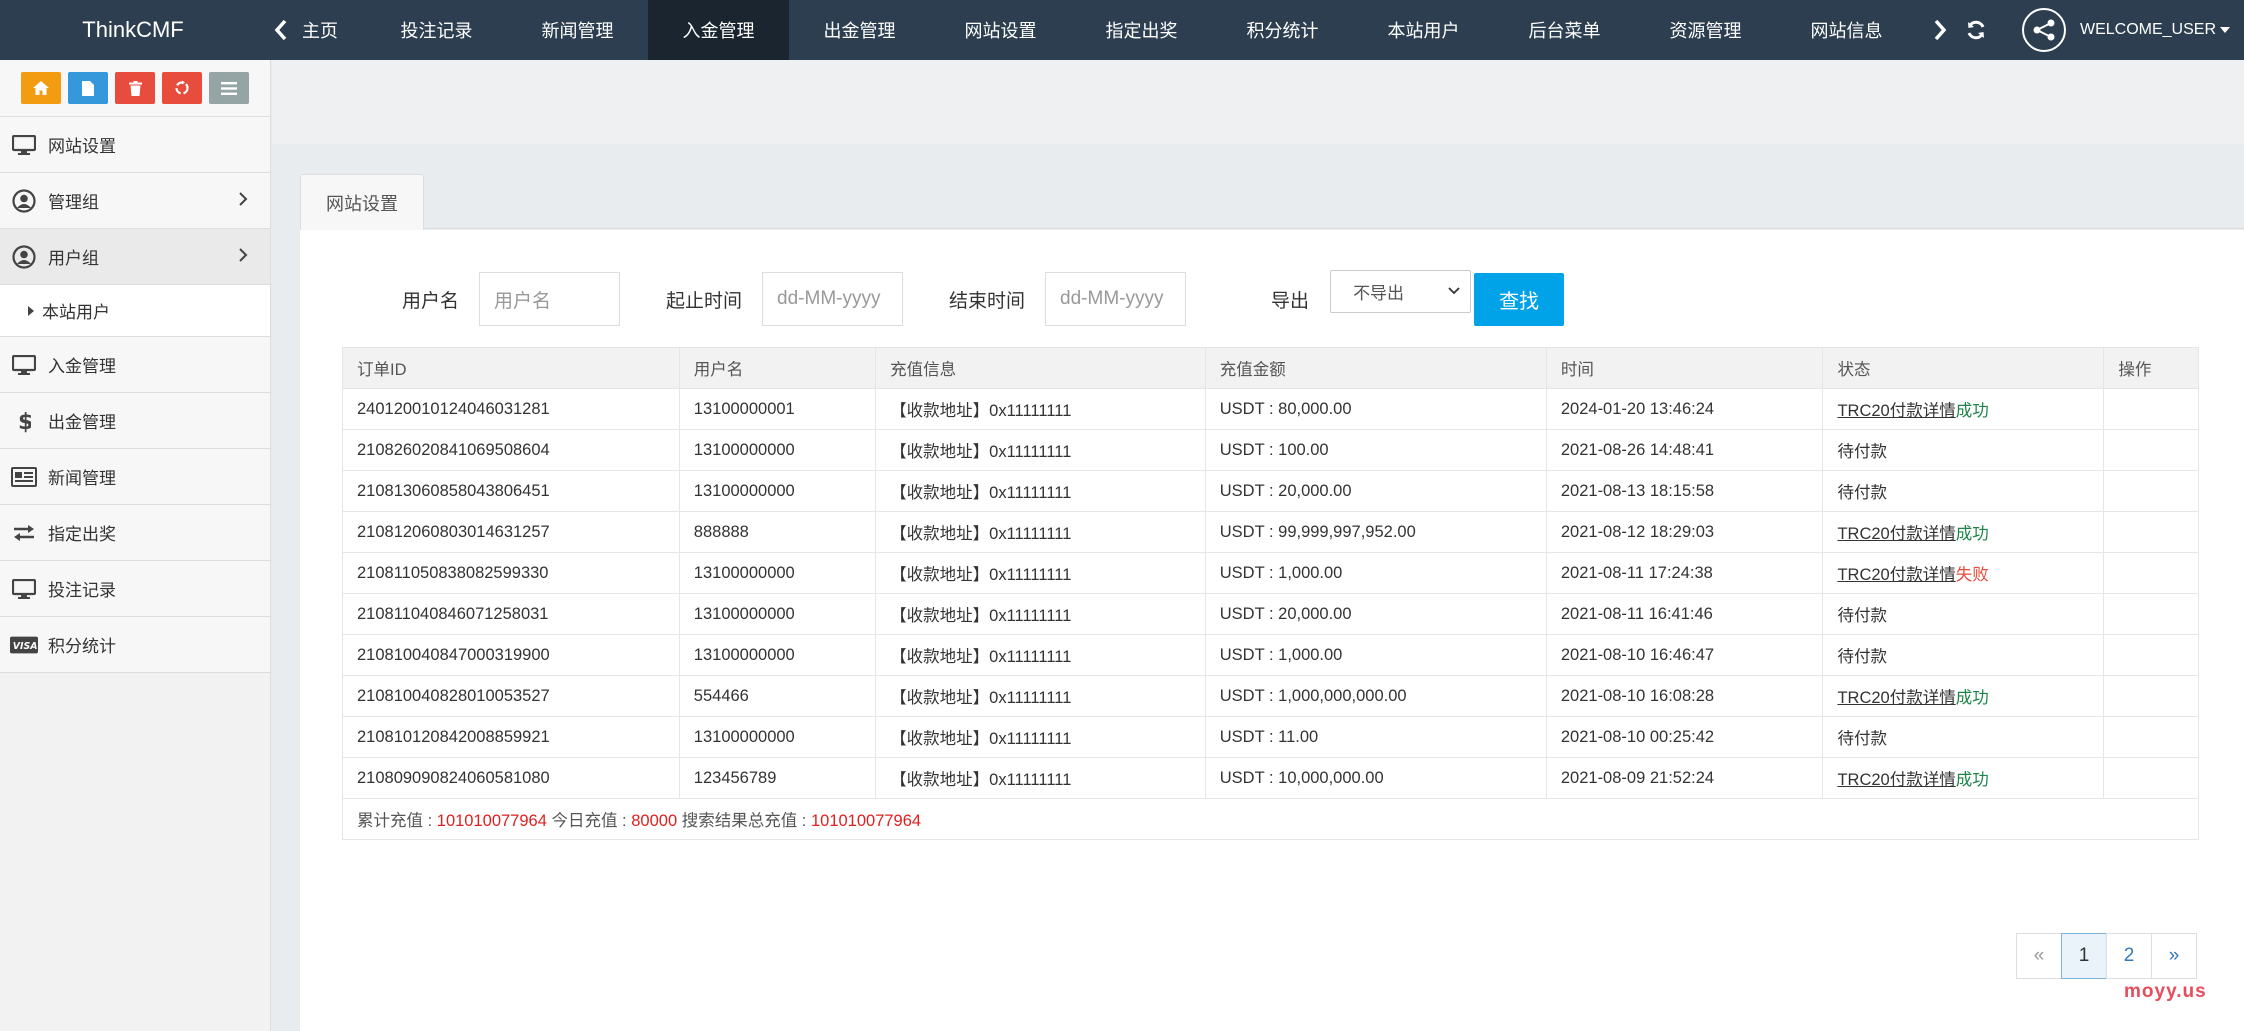 This screenshot has width=2244, height=1031. I want to click on table-header-row: 订单ID 用户名 充值信息 充值金额 时间 状态 操作, so click(1270, 368).